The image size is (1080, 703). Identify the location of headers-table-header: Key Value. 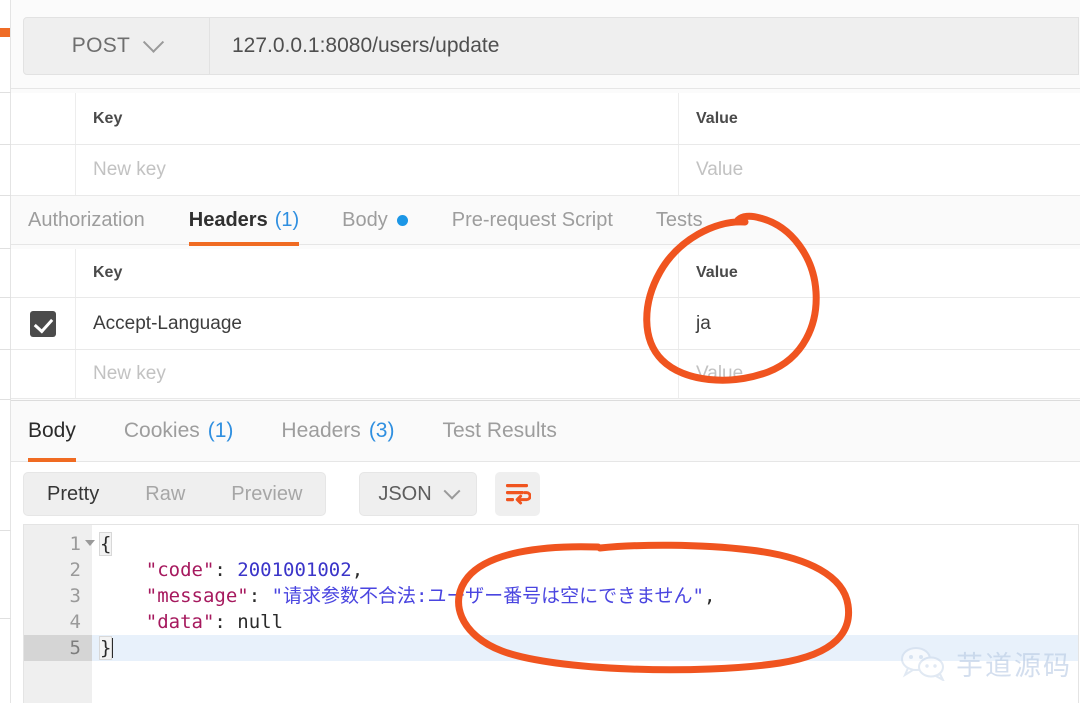
(545, 273).